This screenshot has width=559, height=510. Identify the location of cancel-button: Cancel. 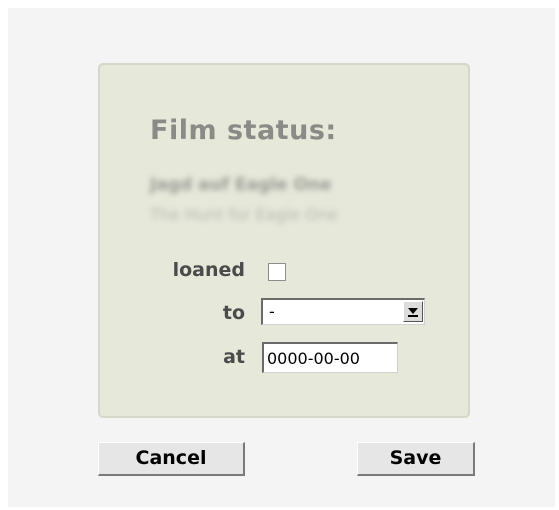
(171, 459).